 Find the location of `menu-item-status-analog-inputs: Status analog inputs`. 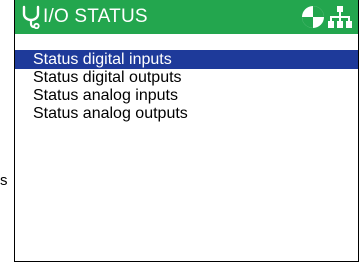

menu-item-status-analog-inputs: Status analog inputs is located at coordinates (186, 96).